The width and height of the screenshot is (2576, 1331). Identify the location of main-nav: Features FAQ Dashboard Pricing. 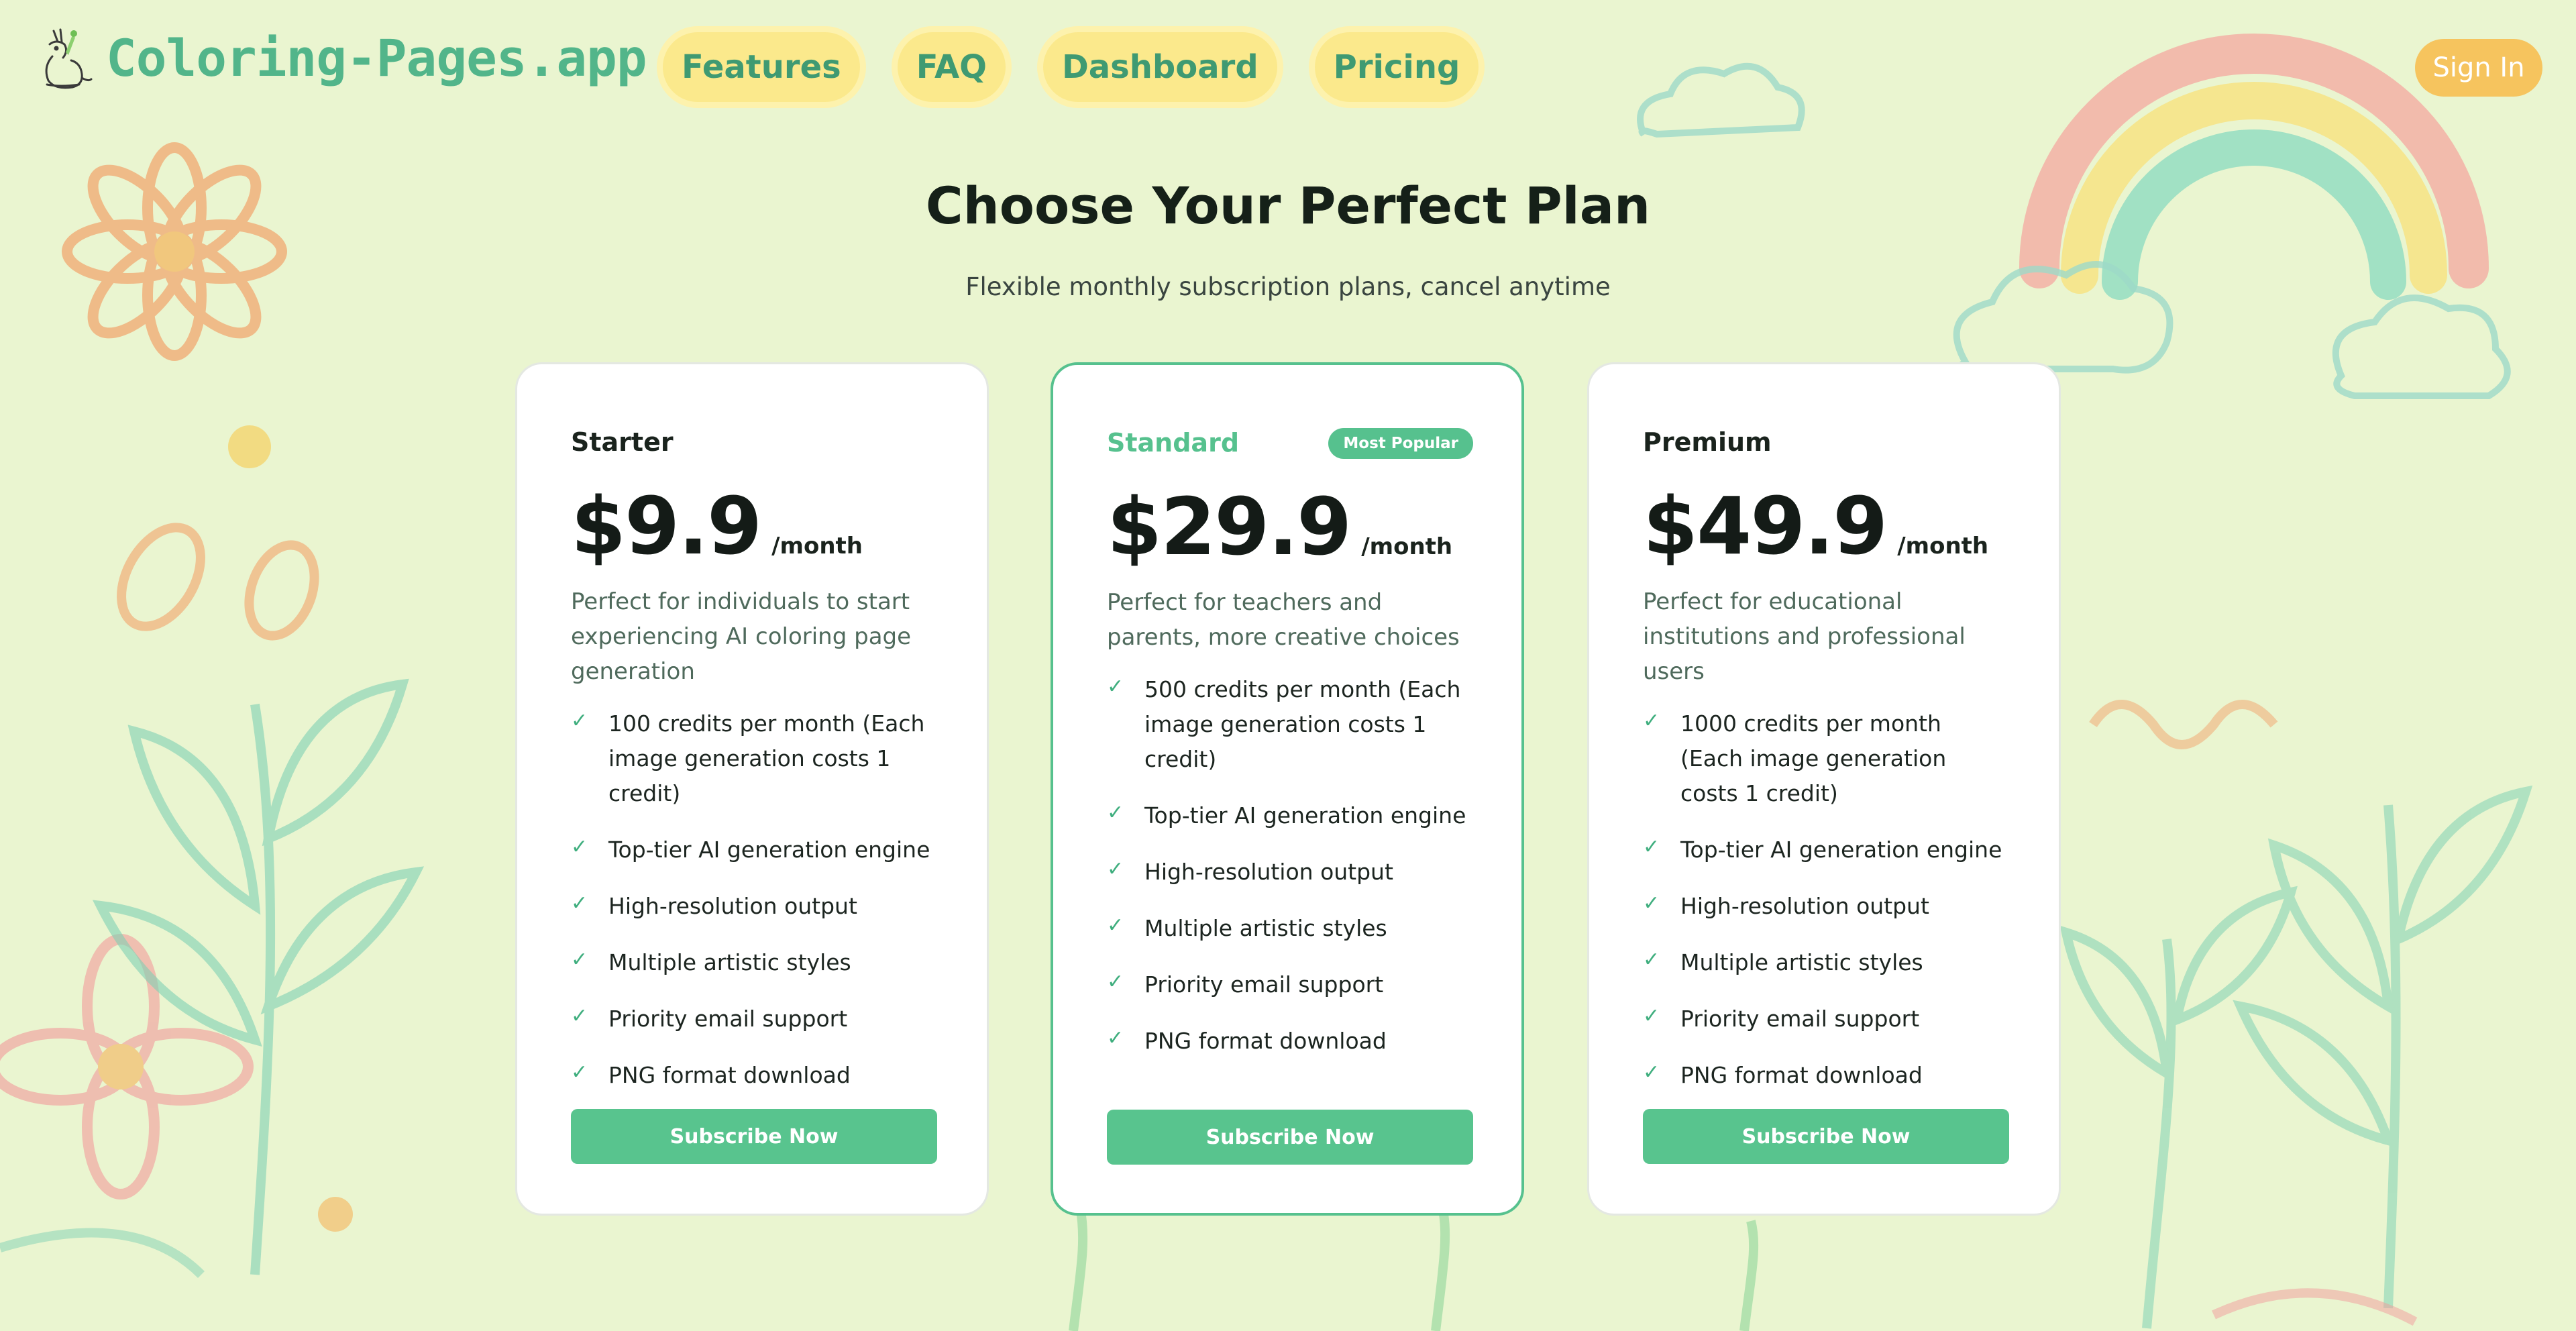
(1089, 67).